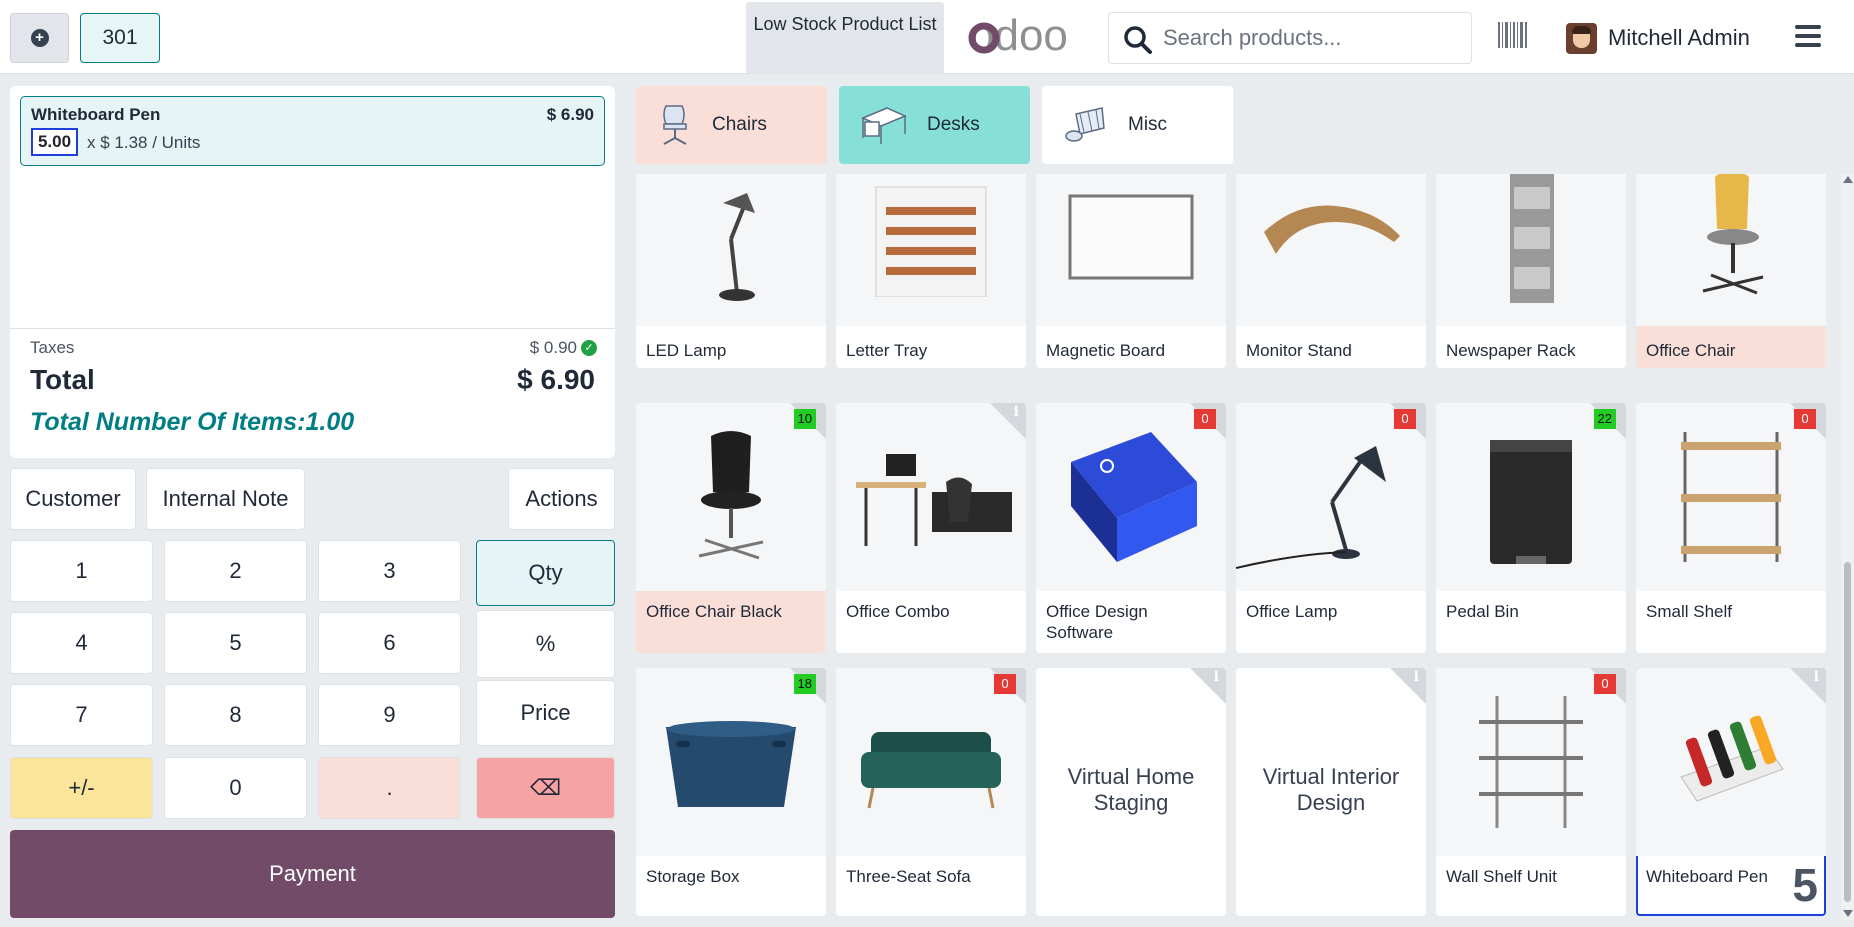  Describe the element at coordinates (1313, 38) in the screenshot. I see `search-input` at that location.